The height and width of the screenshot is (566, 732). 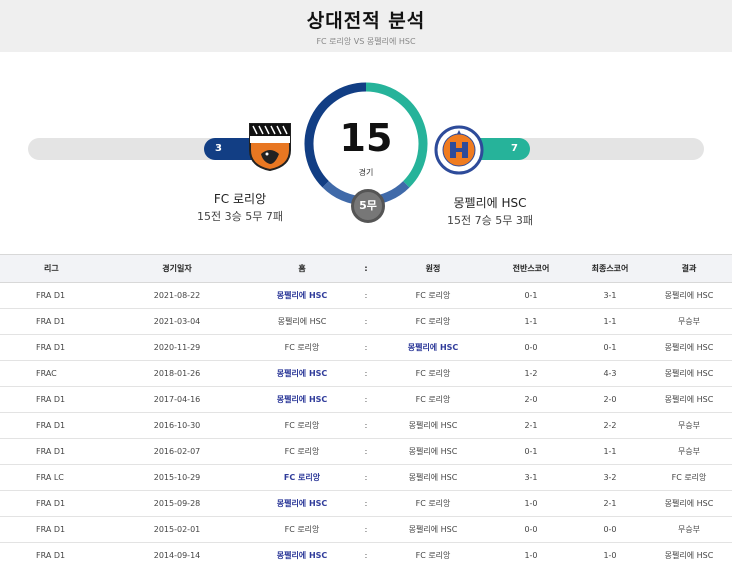 What do you see at coordinates (302, 268) in the screenshot?
I see `col-home: 홈` at bounding box center [302, 268].